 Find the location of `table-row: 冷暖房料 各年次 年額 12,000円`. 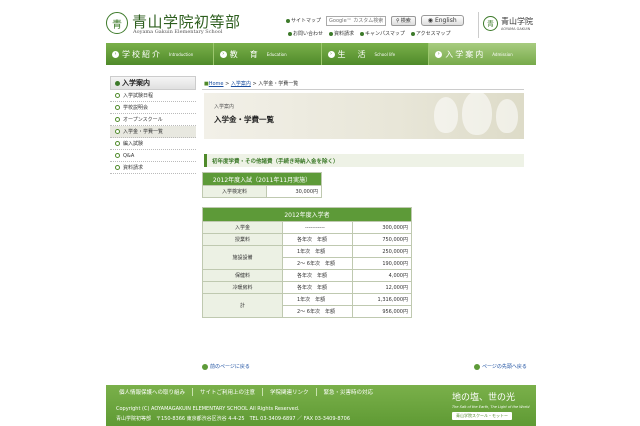

table-row: 冷暖房料 各年次 年額 12,000円 is located at coordinates (307, 287).